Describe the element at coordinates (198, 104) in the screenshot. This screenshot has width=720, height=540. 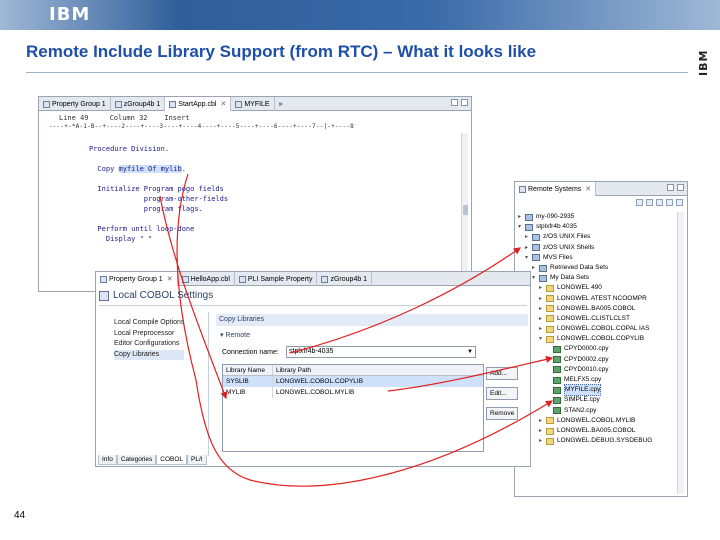
I see `tab-startapp: StartApp.cbl ✕` at that location.